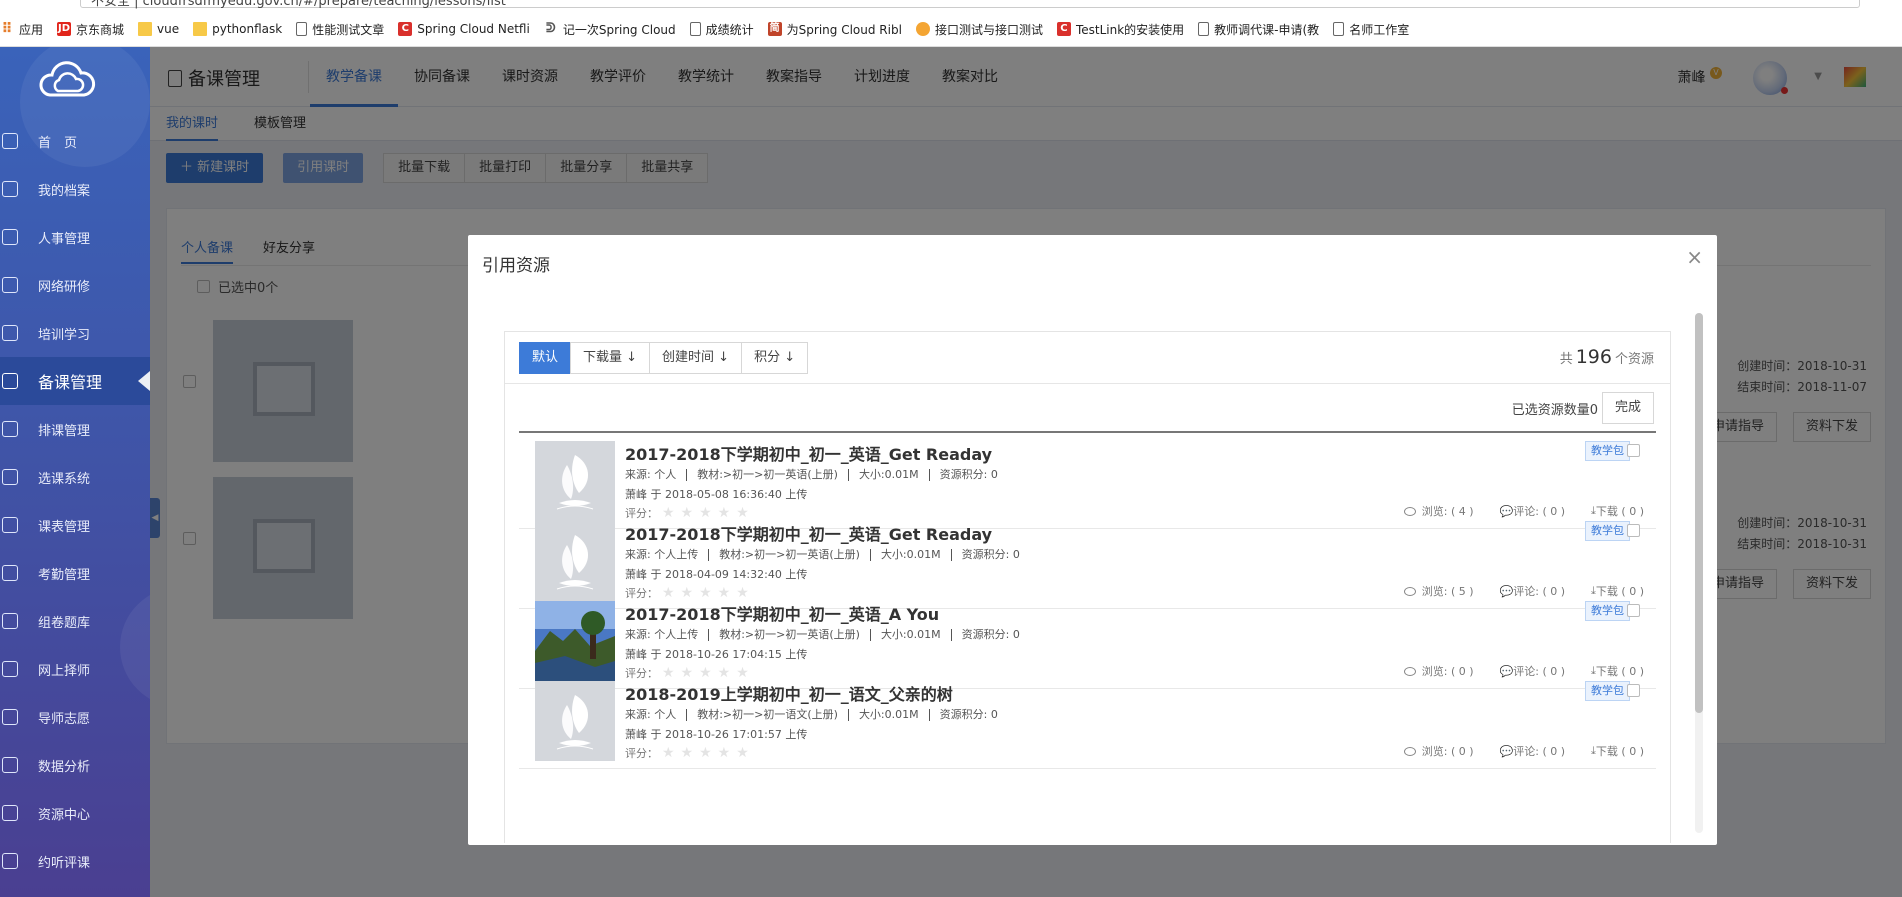 This screenshot has width=1902, height=897. Describe the element at coordinates (64, 767) in the screenshot. I see `sidebar-item-label: 数据分析` at that location.